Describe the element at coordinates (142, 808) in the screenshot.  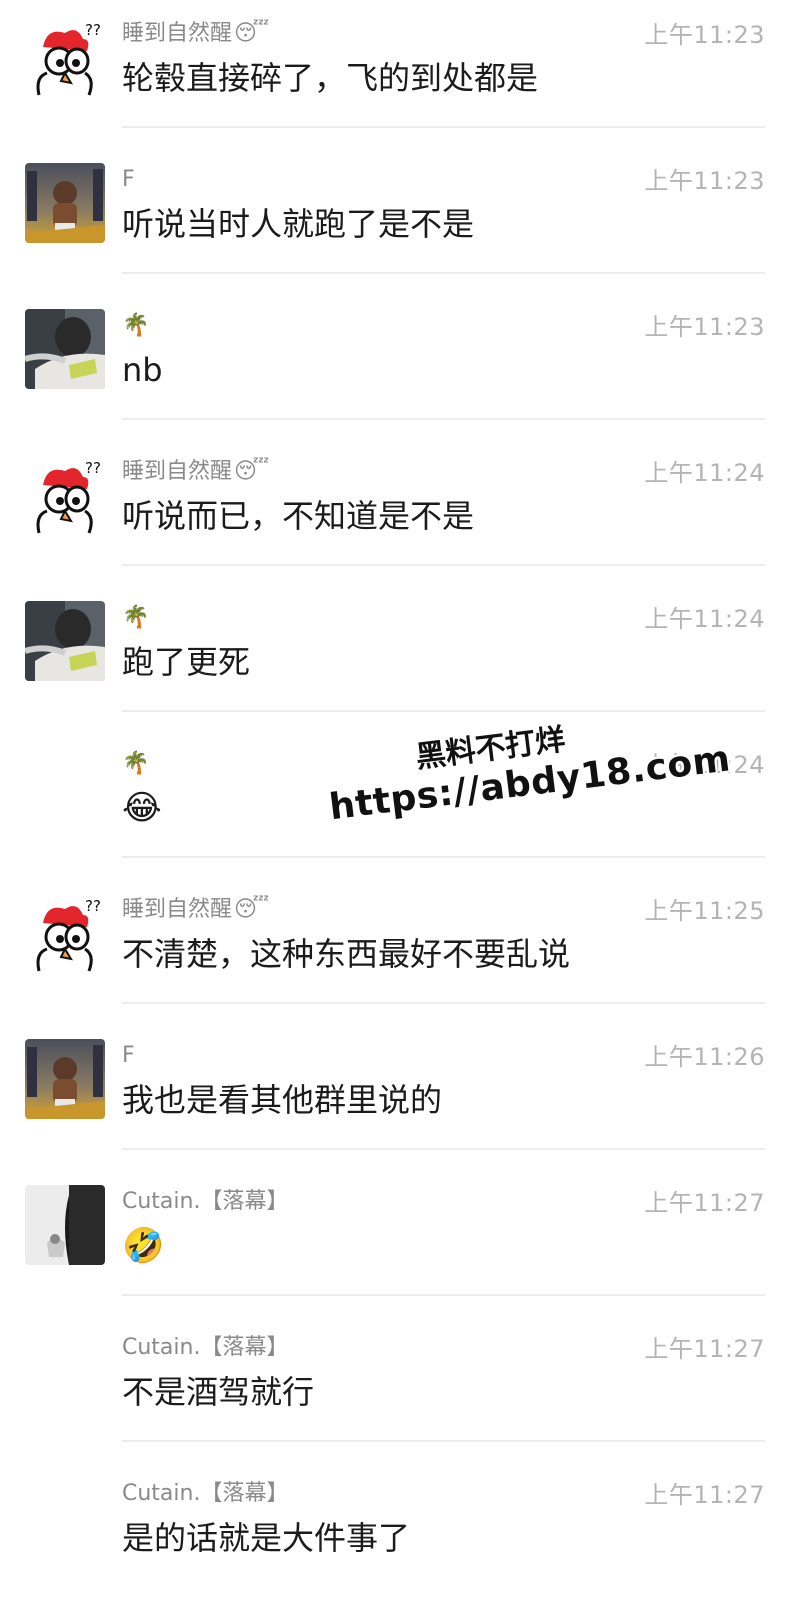
I see `tears-of-joy-emoji: 😂` at that location.